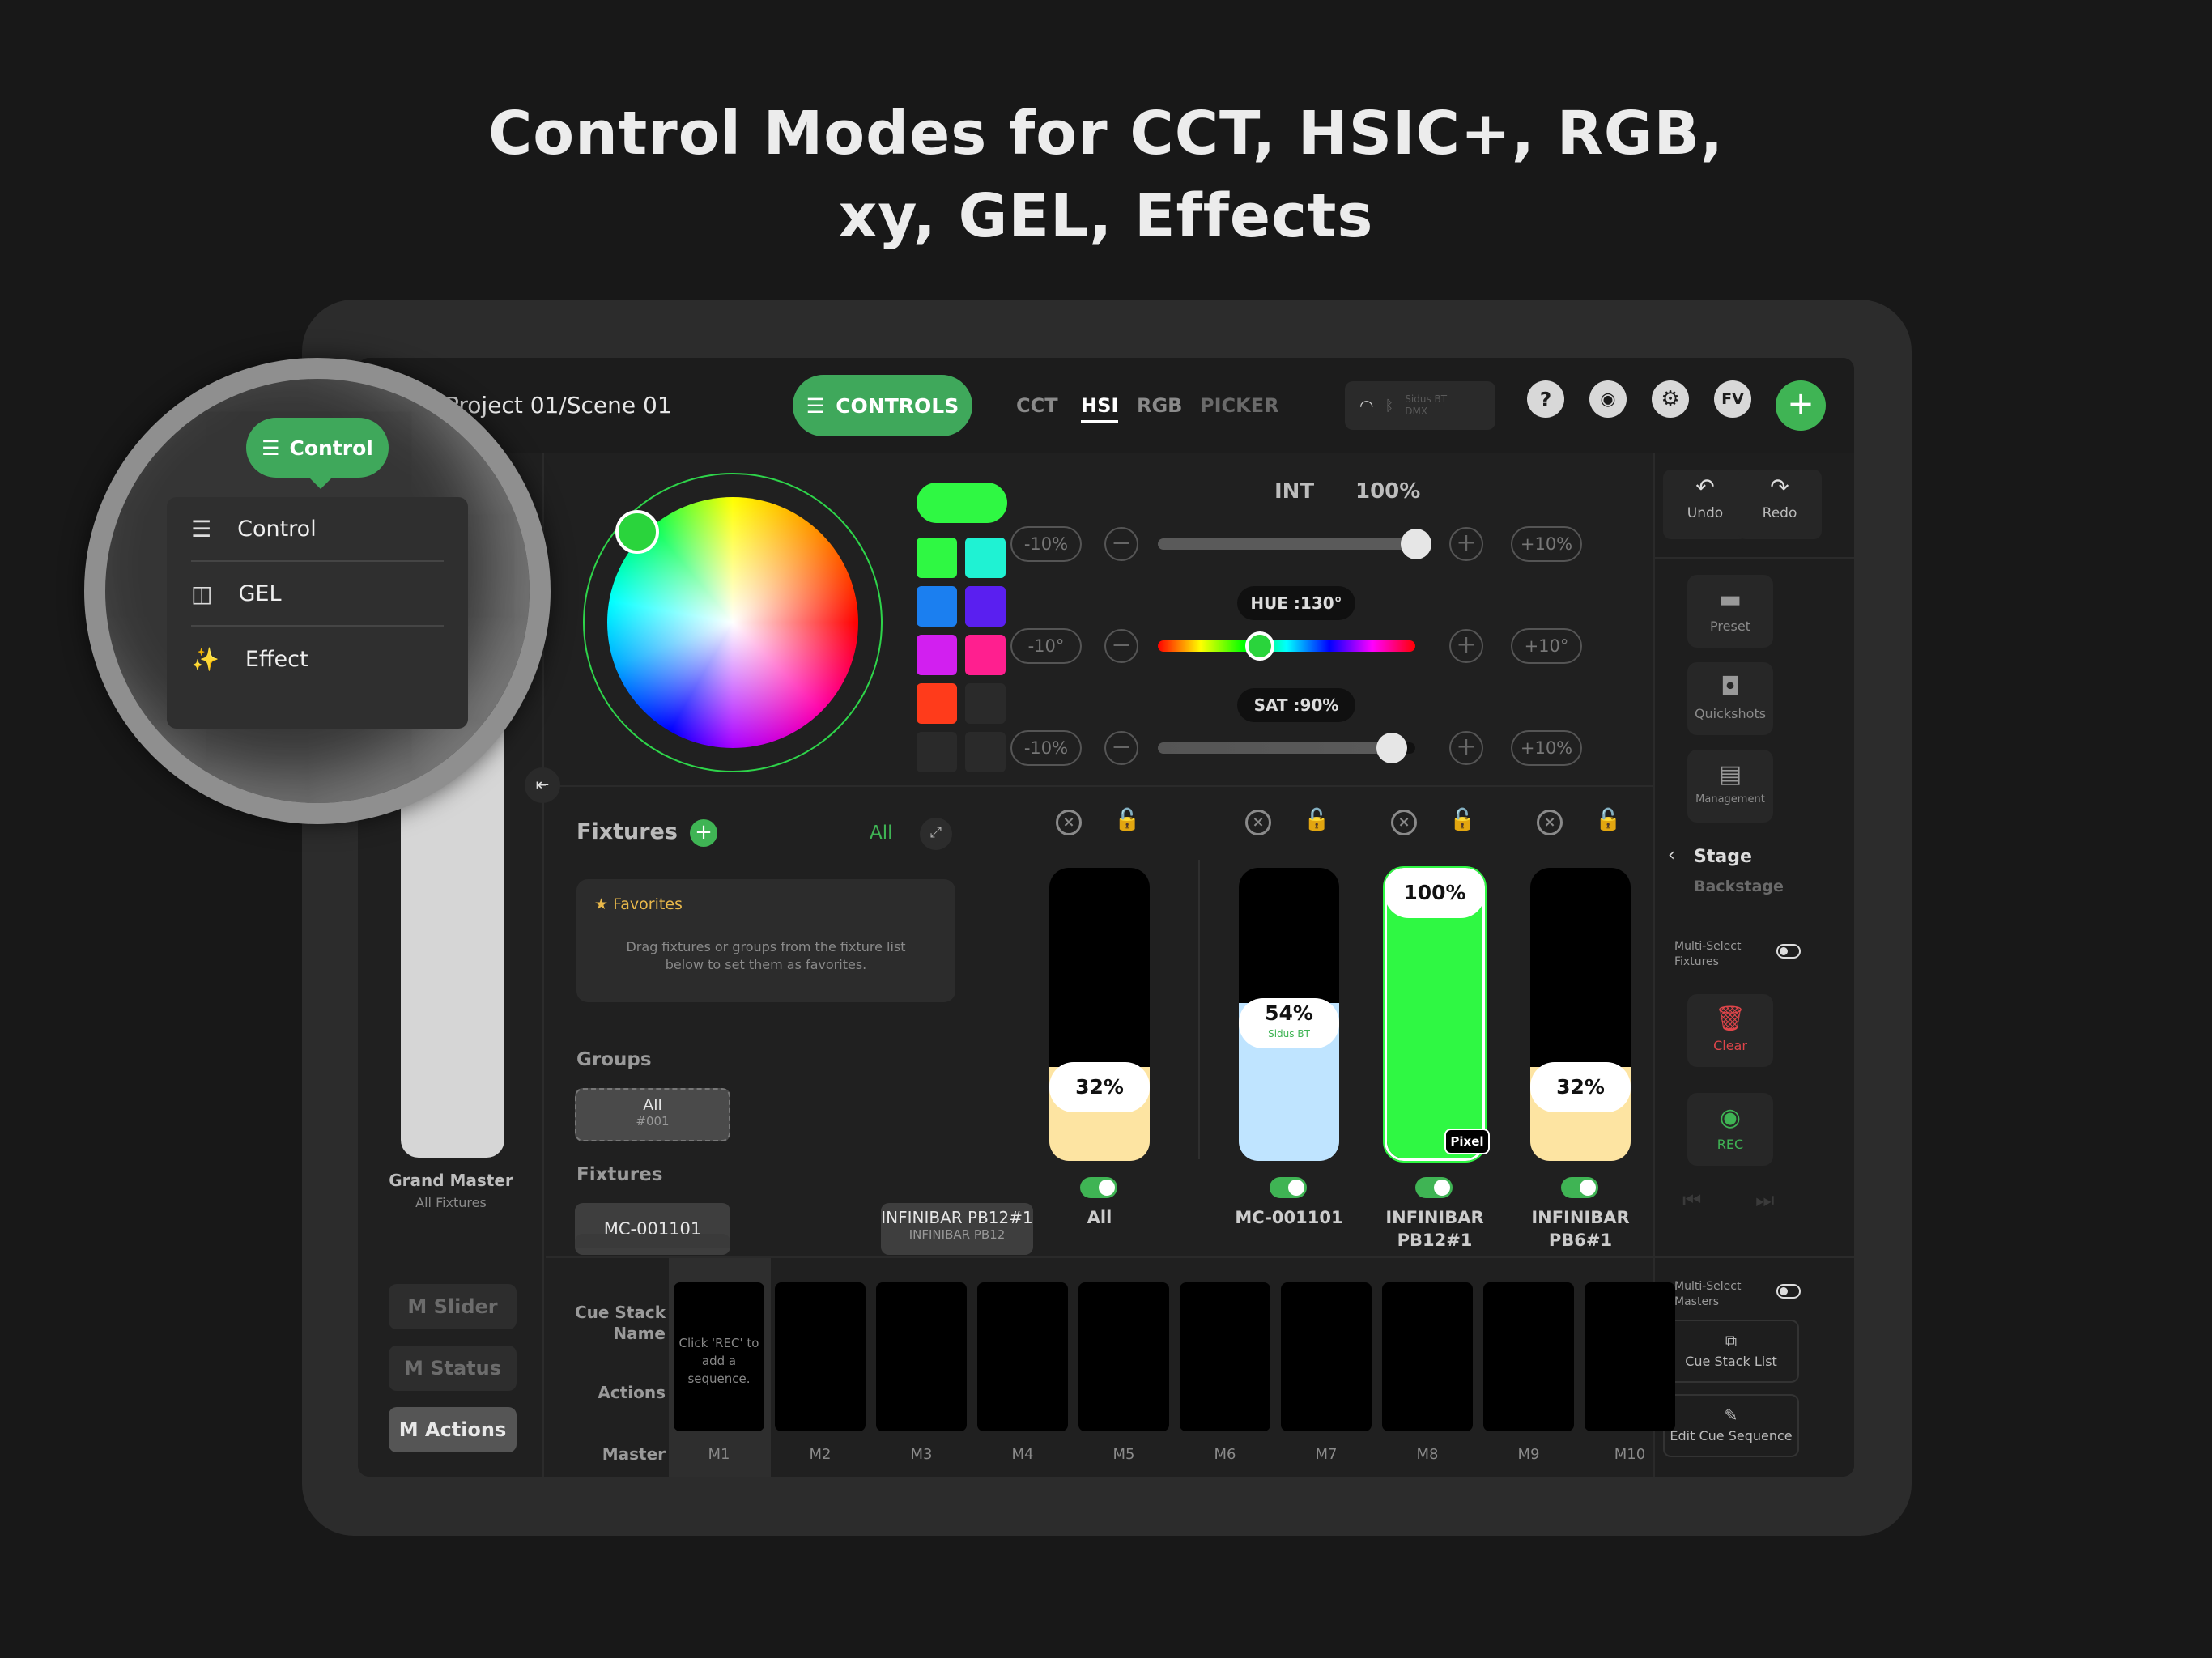 This screenshot has width=2212, height=1658. What do you see at coordinates (1789, 1291) in the screenshot?
I see `multi-select-masters-toggle` at bounding box center [1789, 1291].